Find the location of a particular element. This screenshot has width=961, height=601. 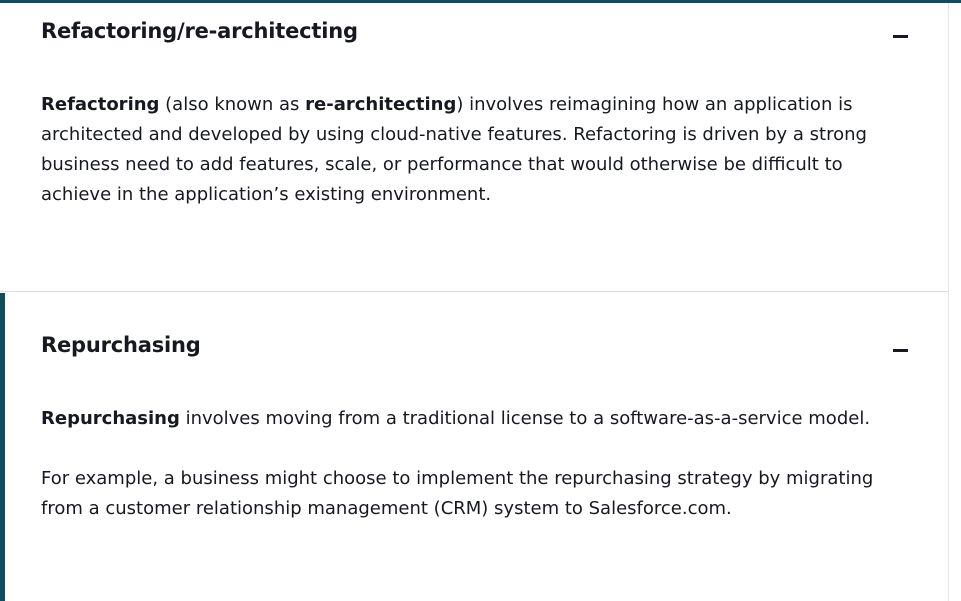

panel-title: Refactoring/re-architecting is located at coordinates (199, 31).